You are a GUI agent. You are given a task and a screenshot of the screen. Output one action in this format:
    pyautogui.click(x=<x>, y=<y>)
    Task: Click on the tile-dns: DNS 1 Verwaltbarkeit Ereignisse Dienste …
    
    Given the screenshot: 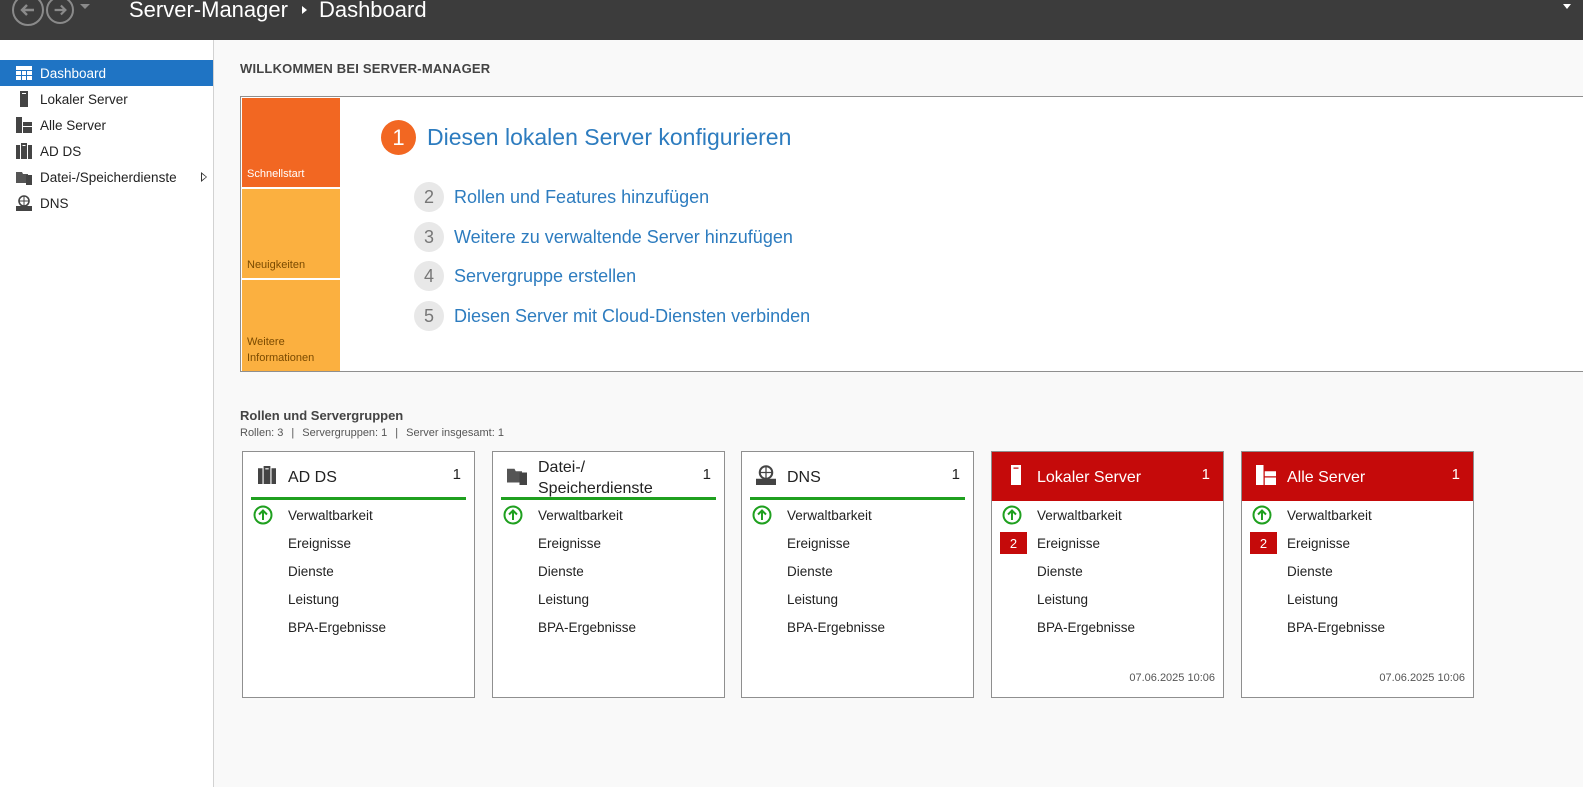 What is the action you would take?
    pyautogui.click(x=857, y=574)
    